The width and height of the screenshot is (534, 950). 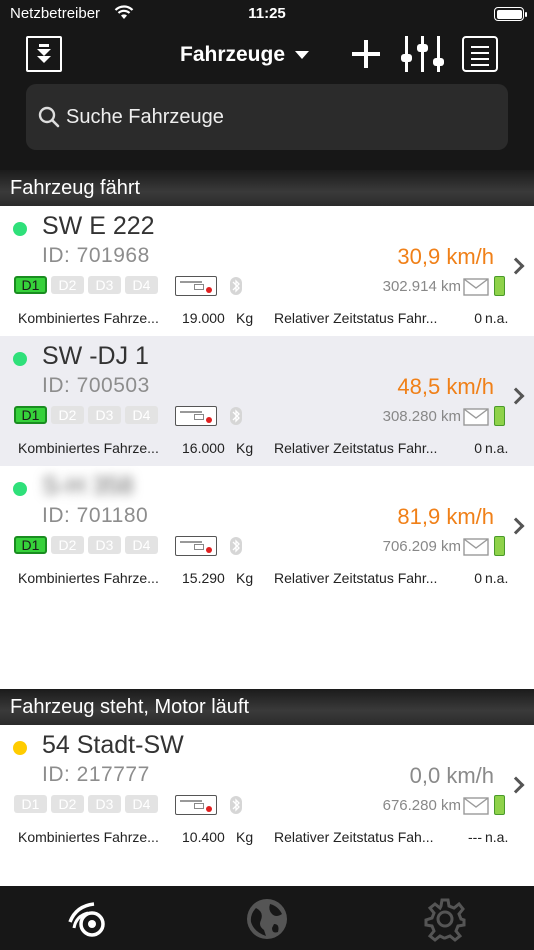 What do you see at coordinates (96, 255) in the screenshot?
I see `vehicle-id: ID: 701968` at bounding box center [96, 255].